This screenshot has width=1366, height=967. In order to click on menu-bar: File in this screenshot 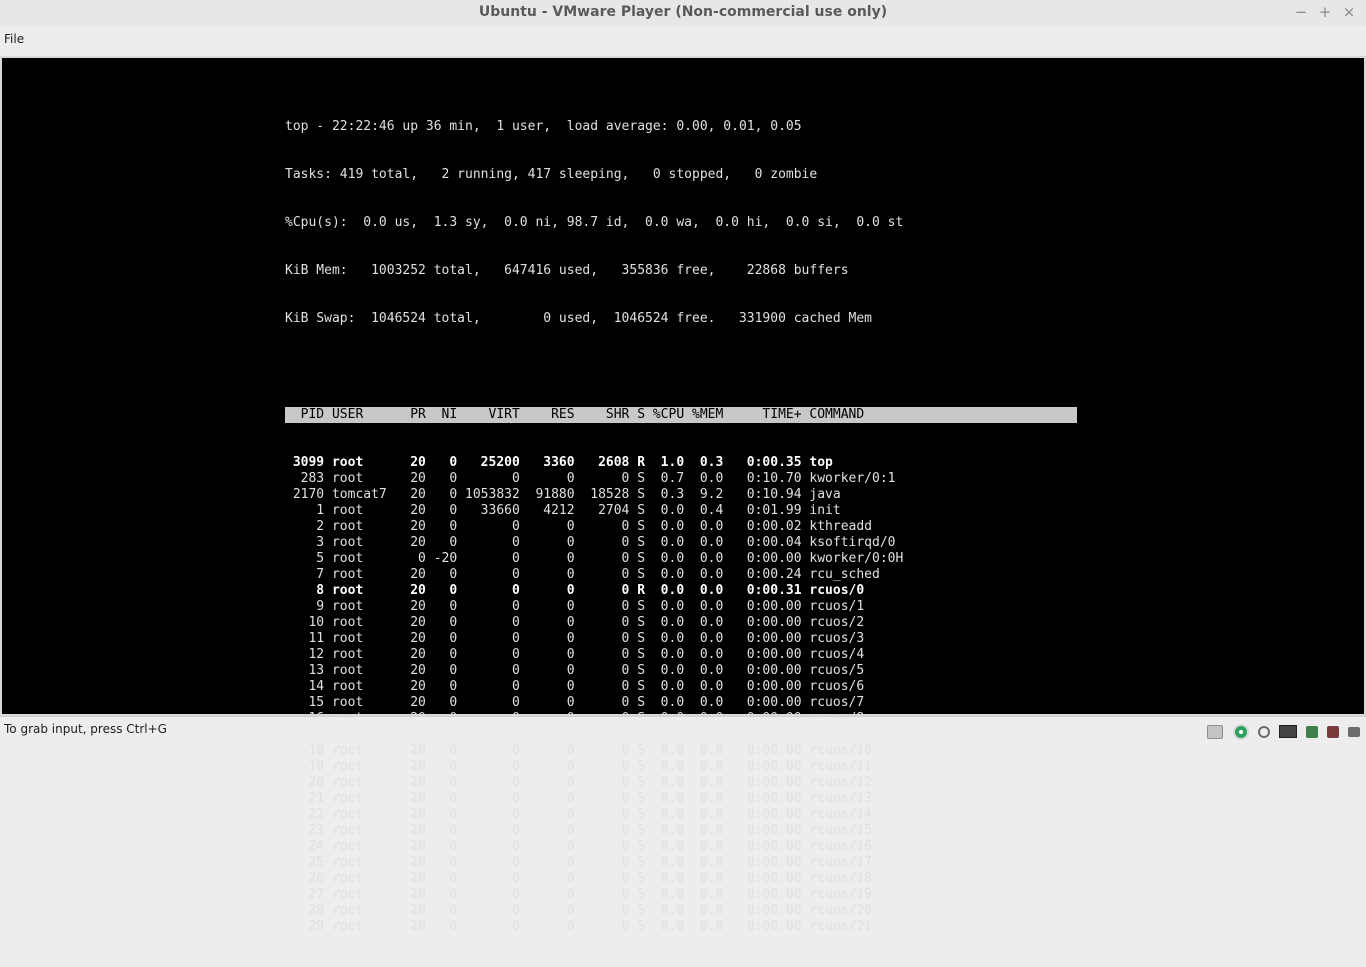, I will do `click(683, 40)`.